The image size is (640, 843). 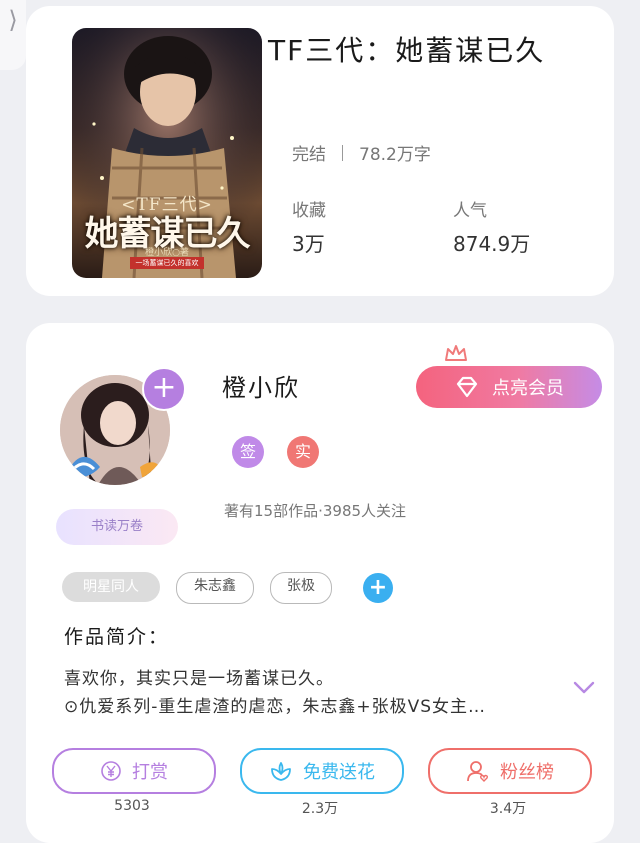 I want to click on add-tag-button: +, so click(x=378, y=588).